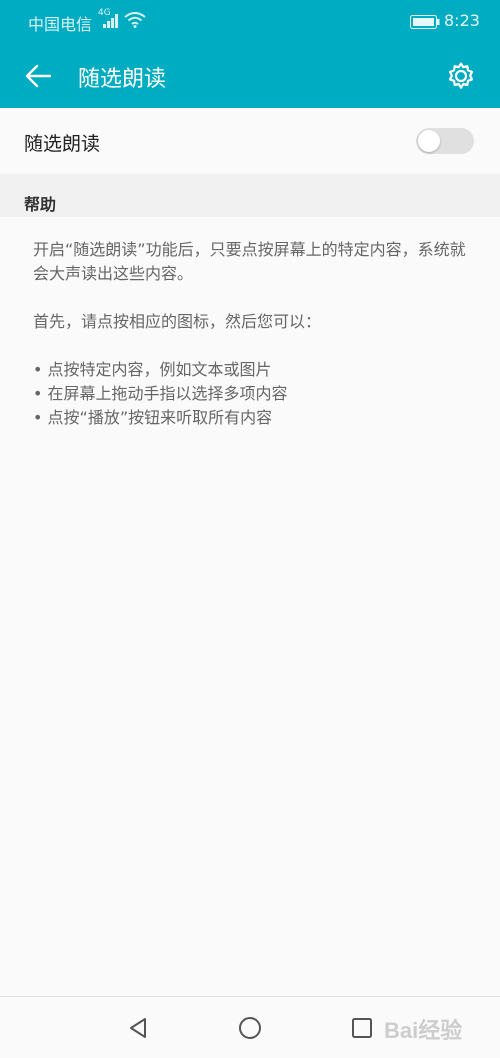 This screenshot has height=1058, width=500. What do you see at coordinates (122, 79) in the screenshot?
I see `page-title: 随选朗读` at bounding box center [122, 79].